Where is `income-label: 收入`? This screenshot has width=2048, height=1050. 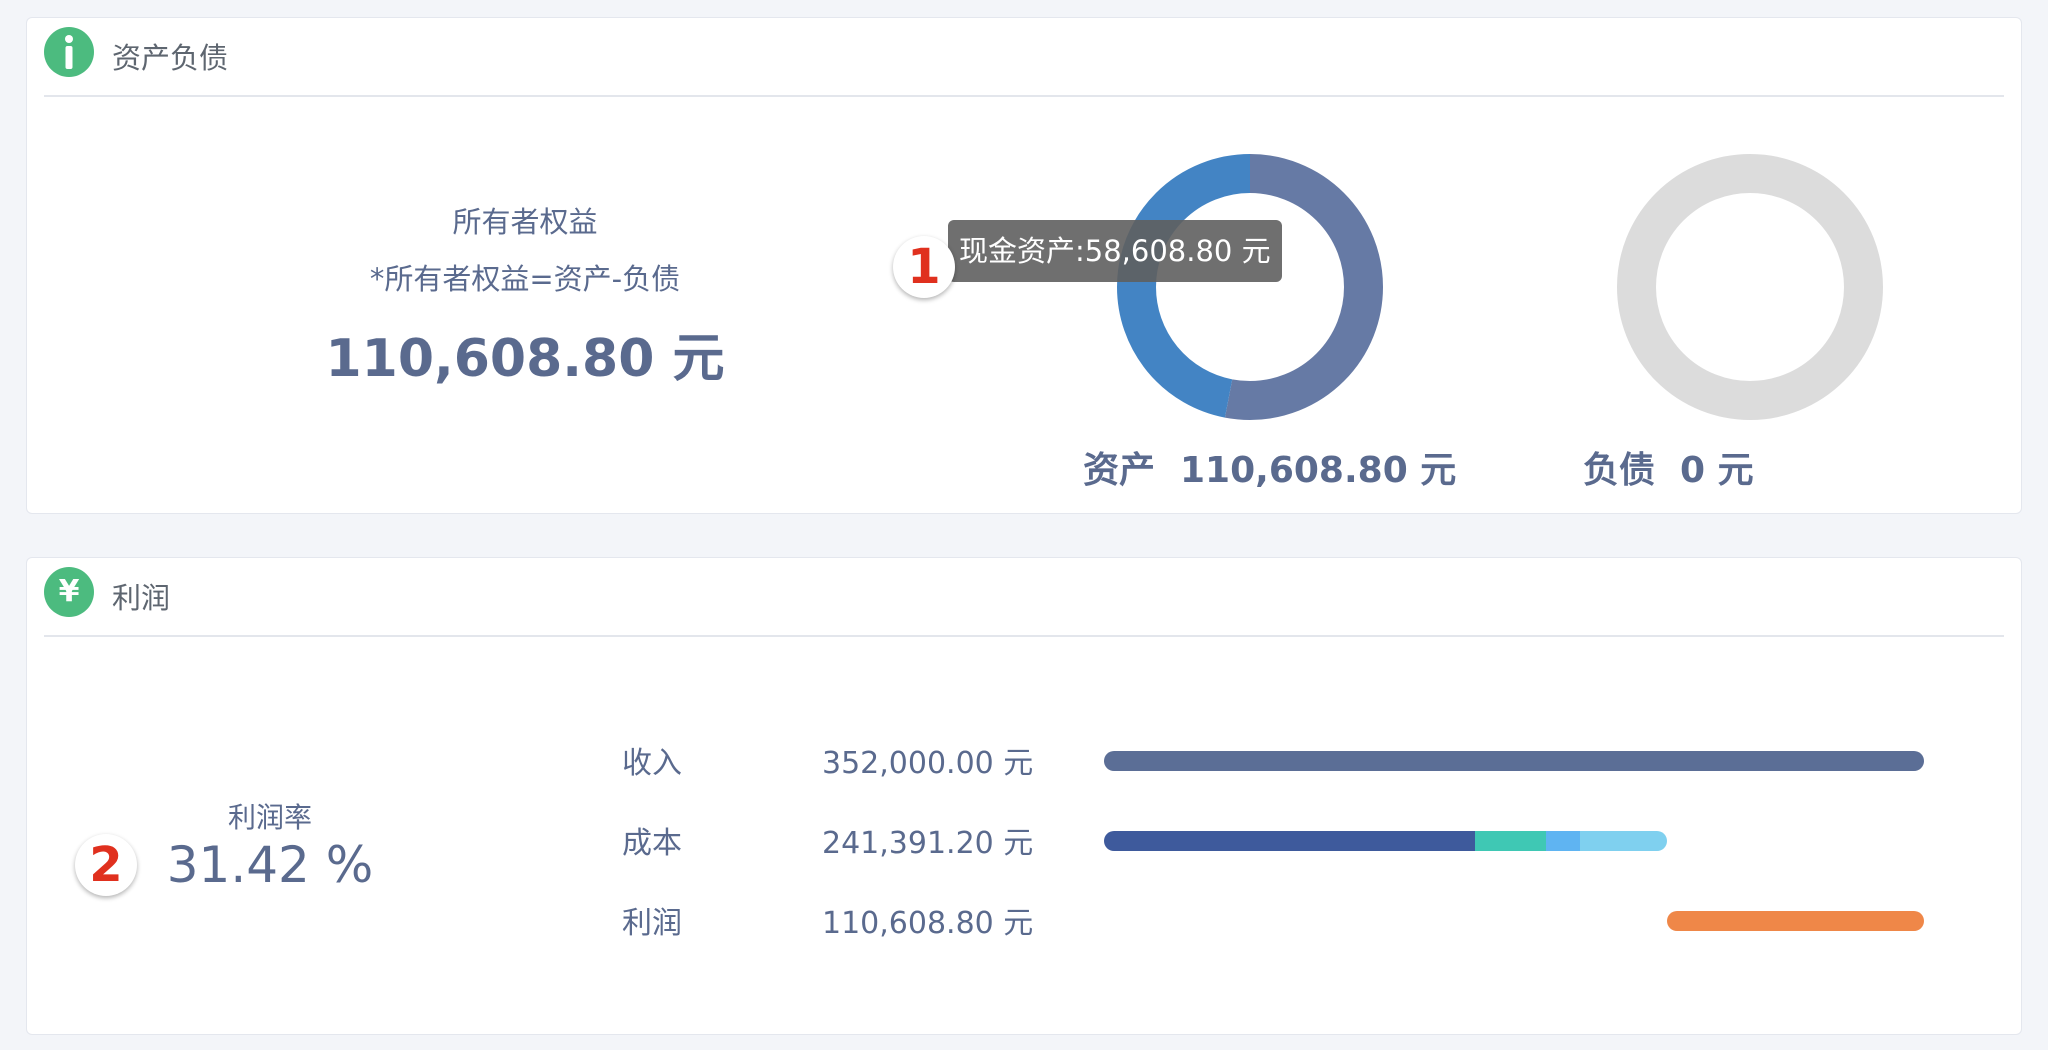 income-label: 收入 is located at coordinates (652, 763).